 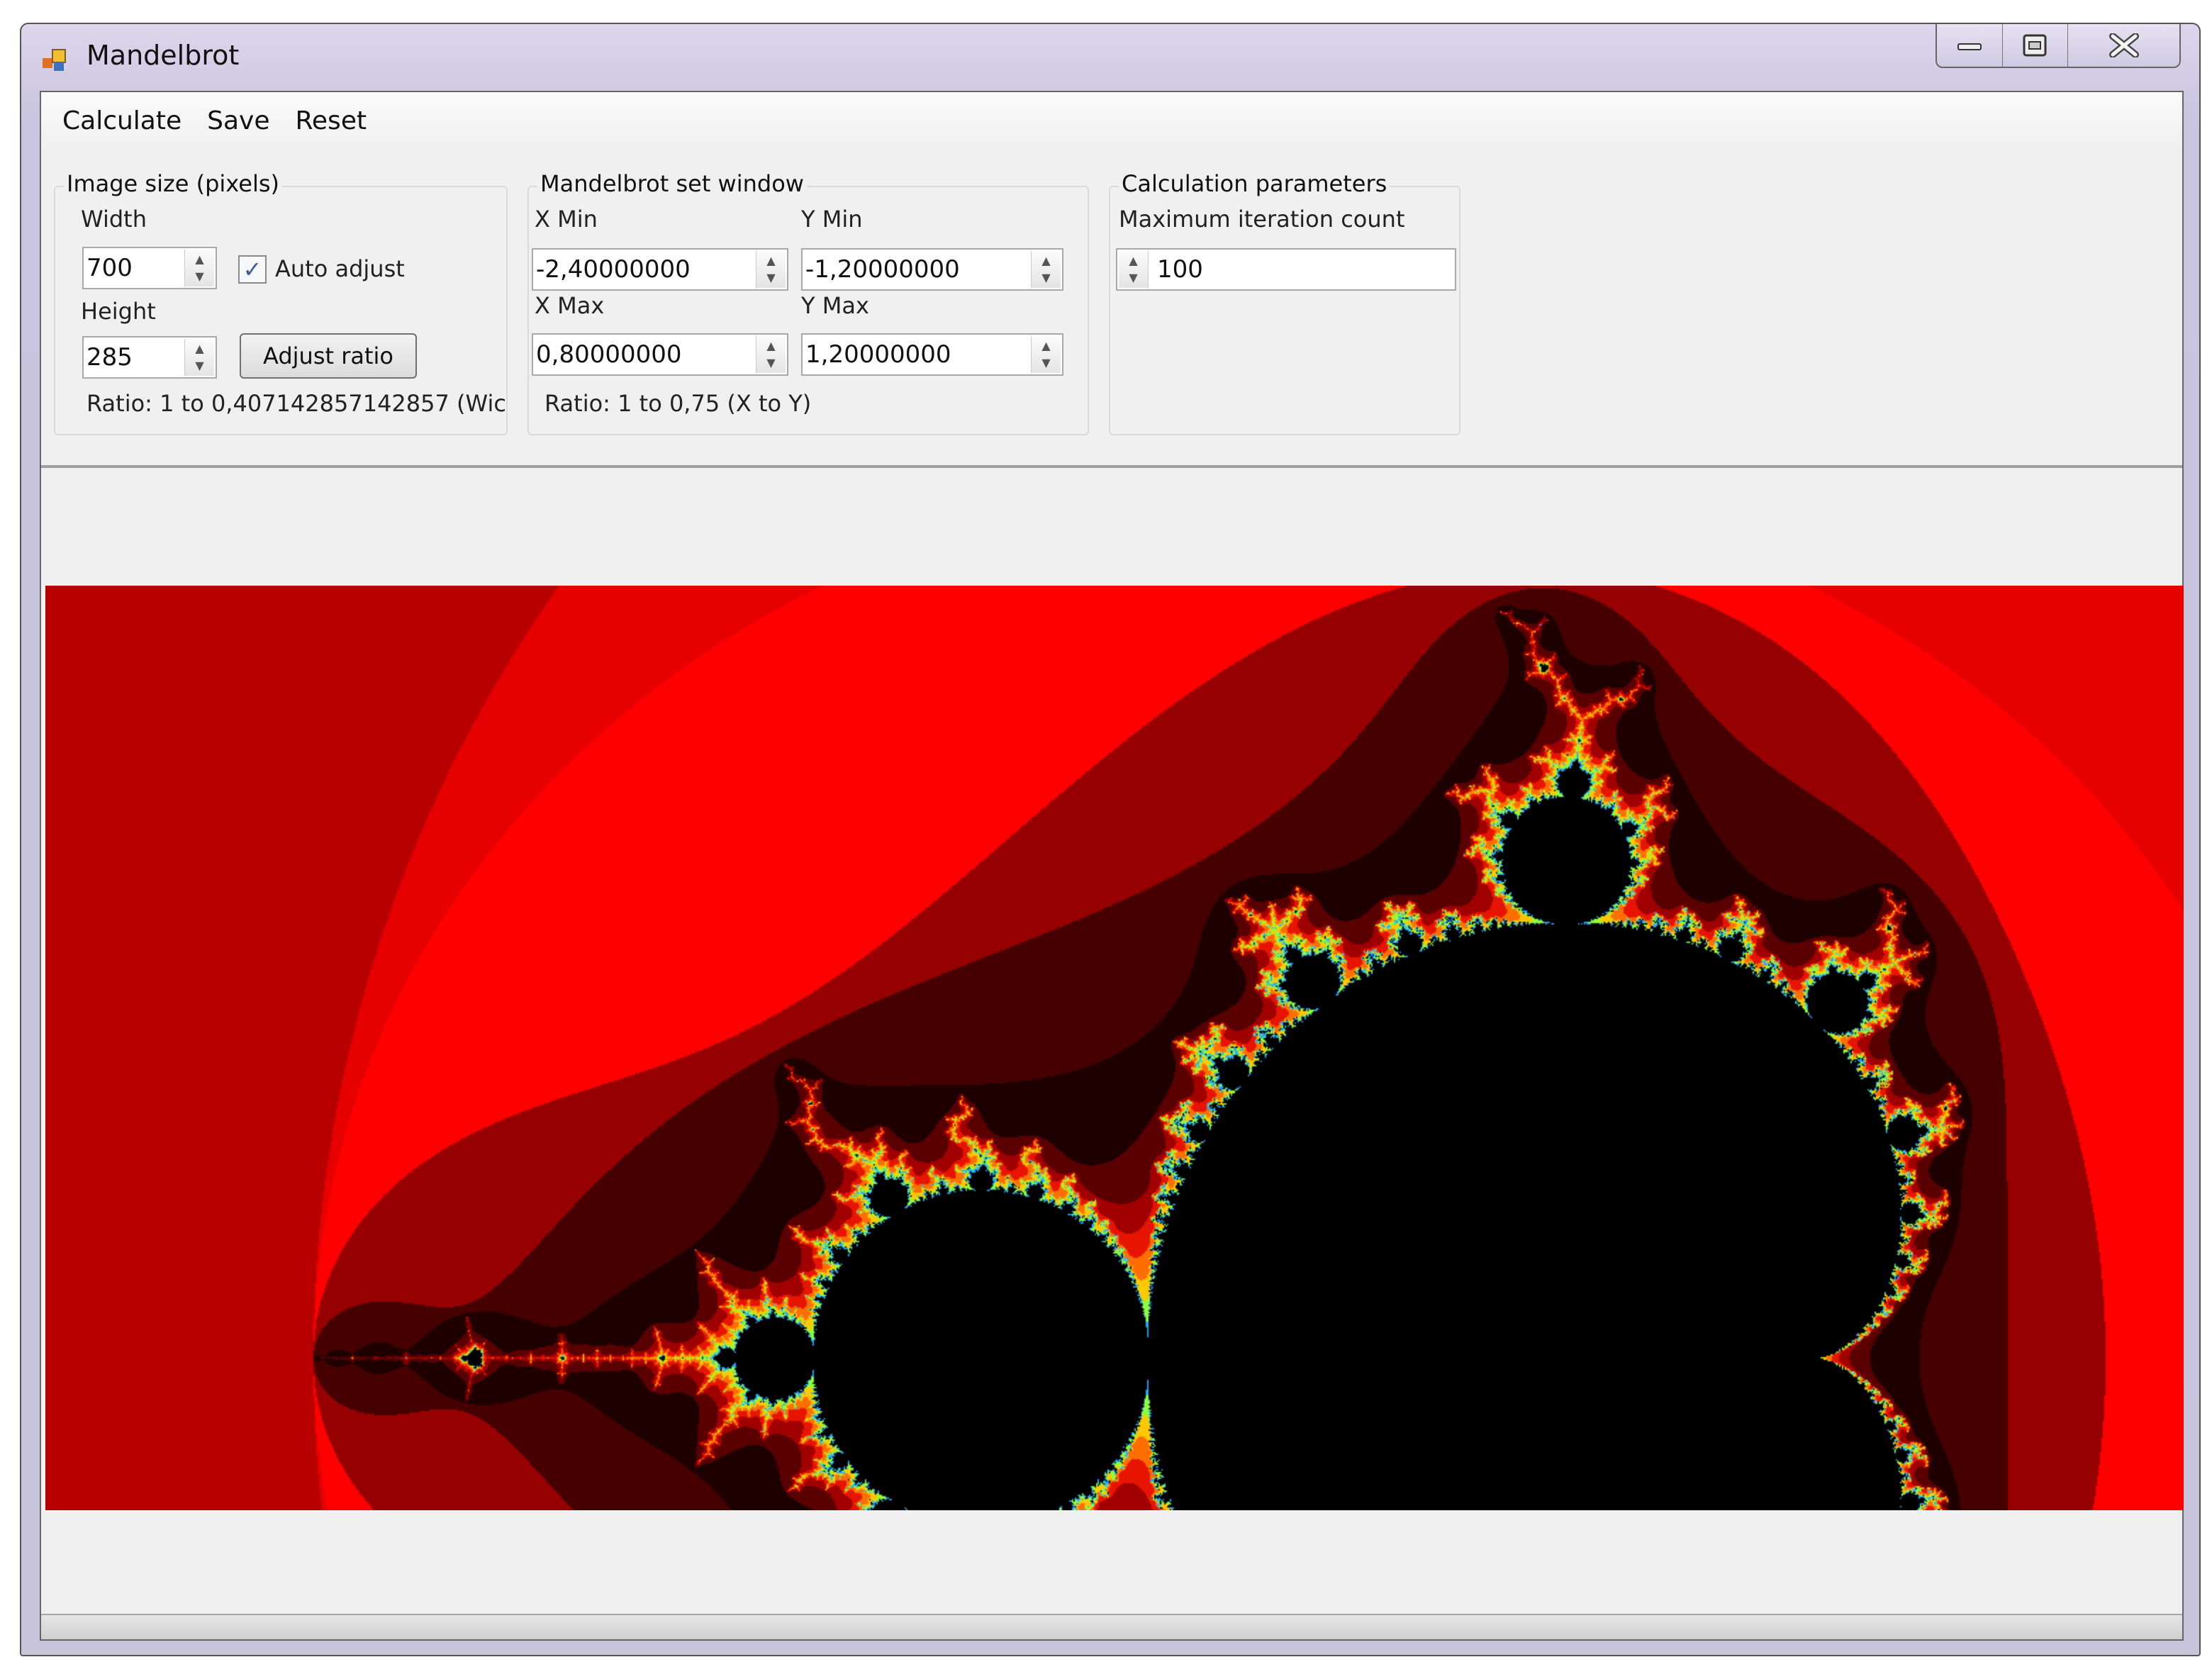 I want to click on app-icon, so click(x=55, y=60).